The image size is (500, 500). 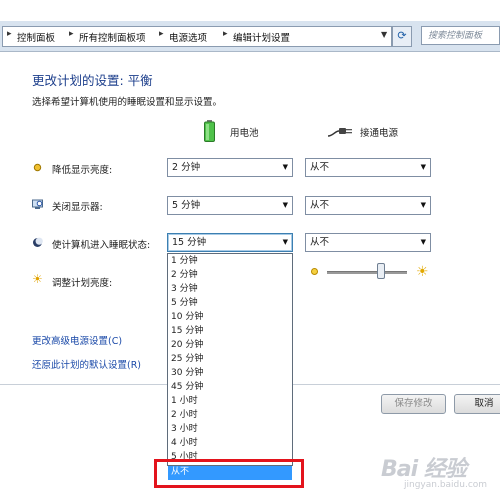 I want to click on dropdown-option: 3 分钟, so click(x=184, y=289).